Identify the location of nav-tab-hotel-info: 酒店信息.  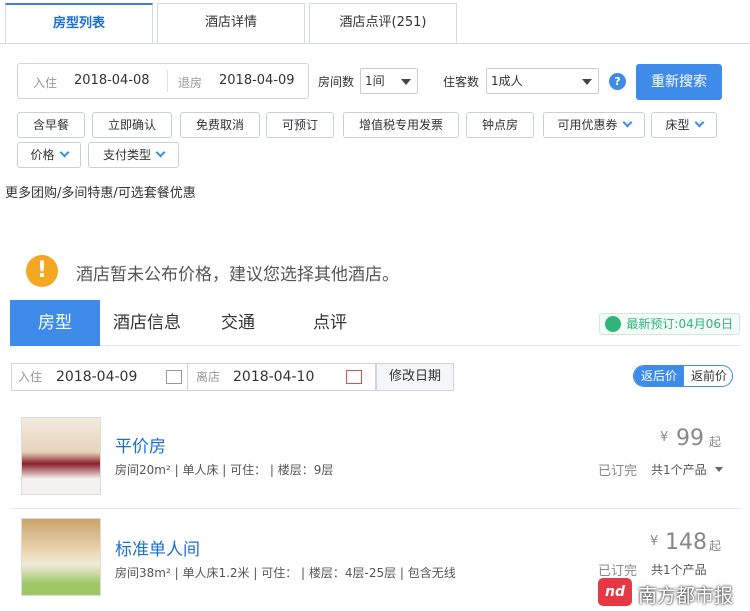
(147, 323).